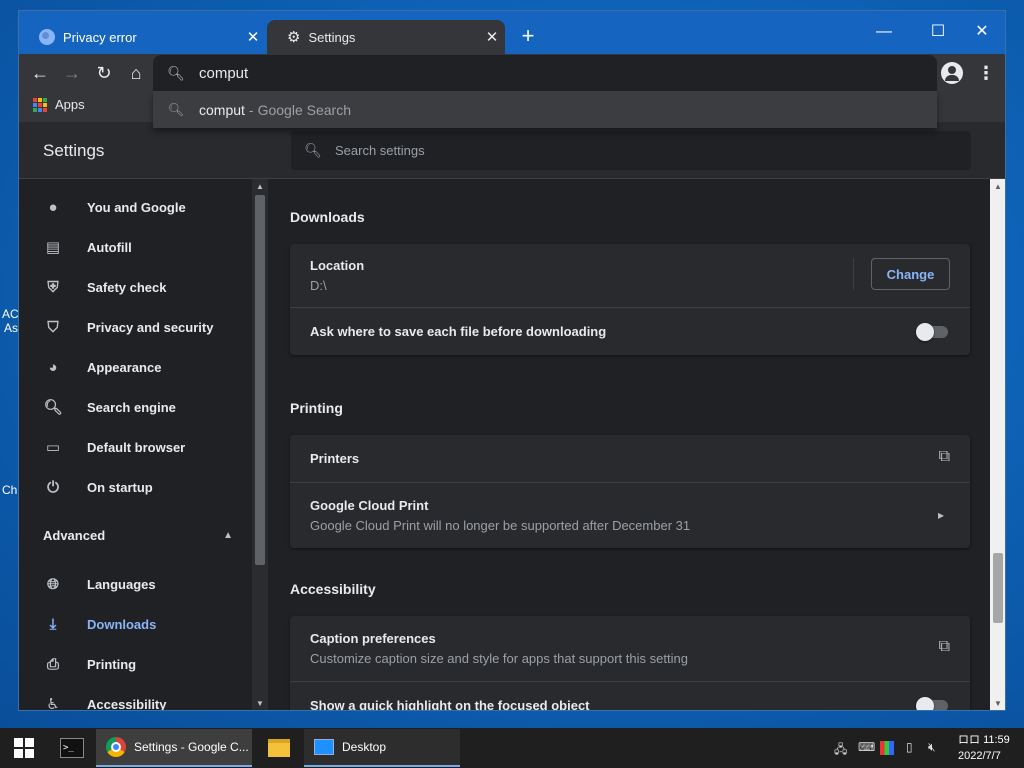  What do you see at coordinates (228, 535) in the screenshot?
I see `caret-up-icon: ▲` at bounding box center [228, 535].